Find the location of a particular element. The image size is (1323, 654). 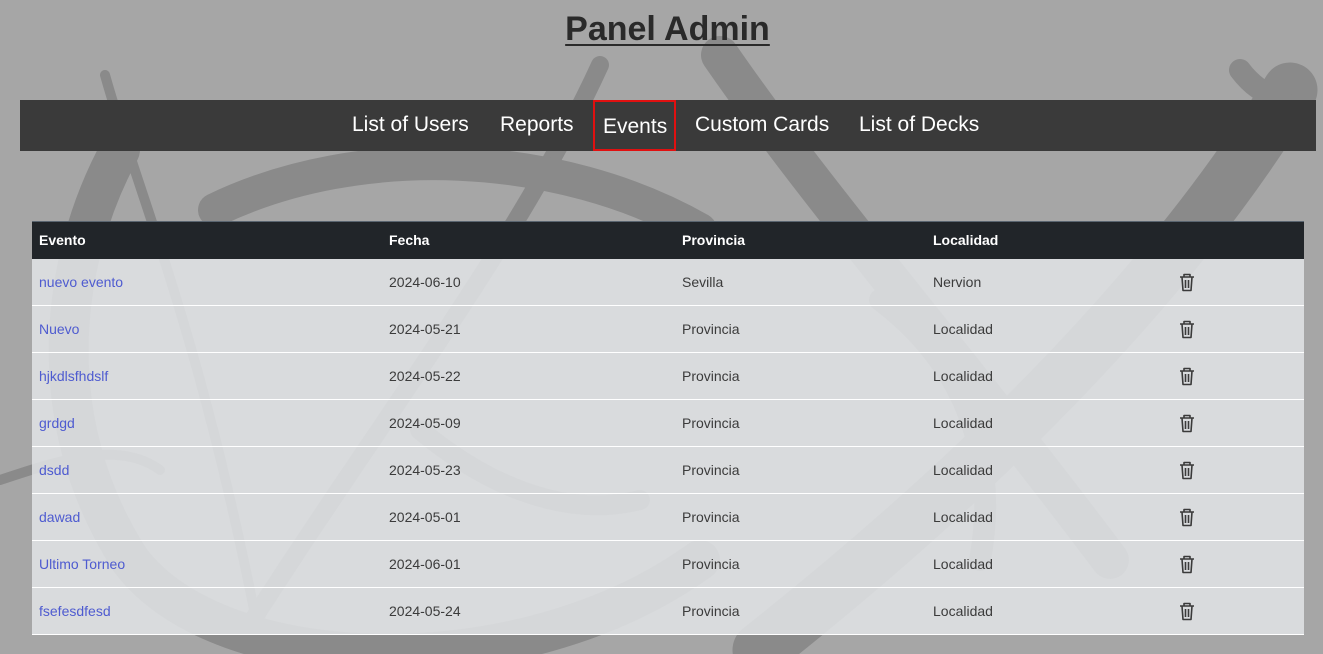

table-row: grdgd 2024-05-09 Provincia Localidad is located at coordinates (668, 423).